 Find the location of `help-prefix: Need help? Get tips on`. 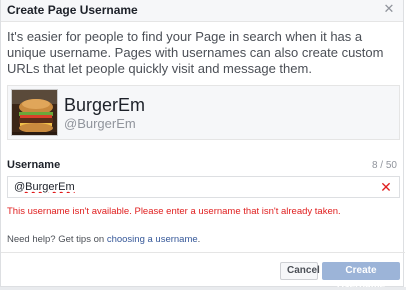

help-prefix: Need help? Get tips on is located at coordinates (57, 239).